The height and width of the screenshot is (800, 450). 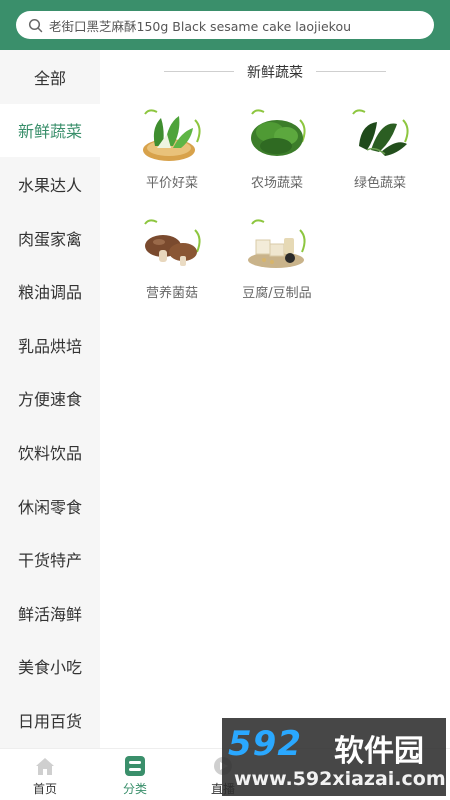 I want to click on subcategory-mushrooms: 营养菌菇, so click(x=172, y=258).